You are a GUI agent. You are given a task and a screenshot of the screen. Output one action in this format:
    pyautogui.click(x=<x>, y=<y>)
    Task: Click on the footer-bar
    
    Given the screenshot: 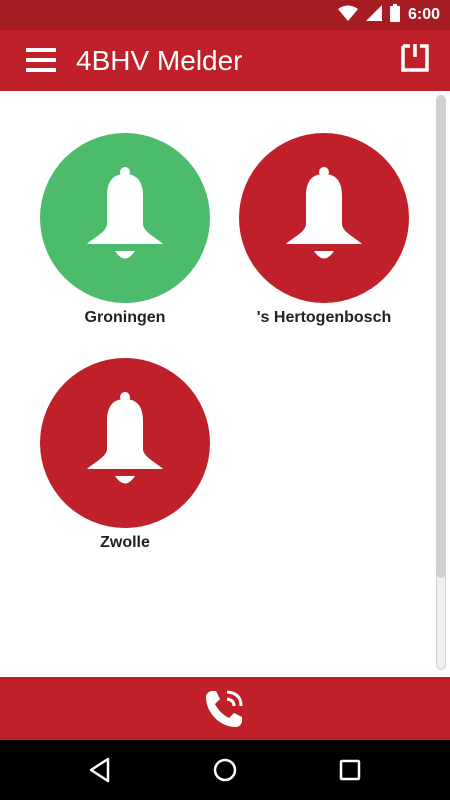 What is the action you would take?
    pyautogui.click(x=225, y=708)
    